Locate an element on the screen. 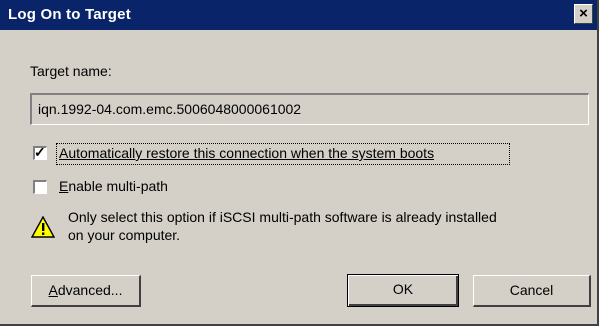 This screenshot has width=599, height=326. checkmark-icon: ✓ is located at coordinates (40, 152).